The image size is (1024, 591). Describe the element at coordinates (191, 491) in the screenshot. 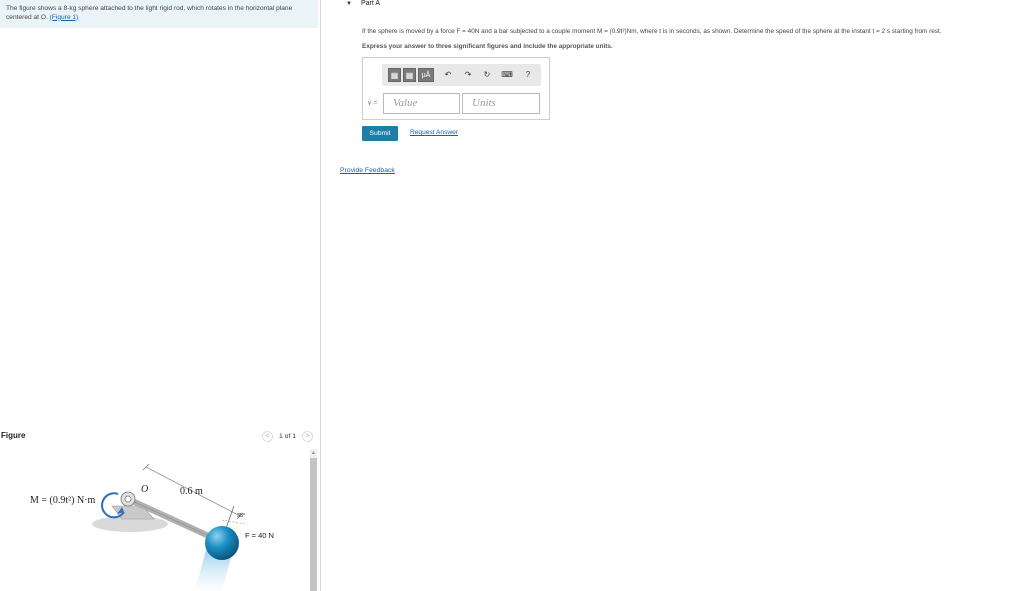

I see `length-label: 0.6 m` at that location.